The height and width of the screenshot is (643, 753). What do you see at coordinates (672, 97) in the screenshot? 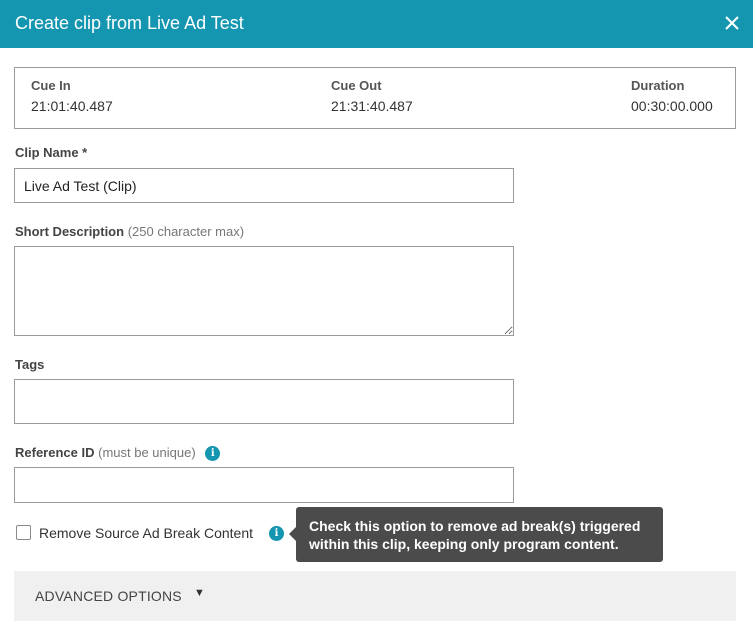
I see `duration: Duration 00:30:00.000` at bounding box center [672, 97].